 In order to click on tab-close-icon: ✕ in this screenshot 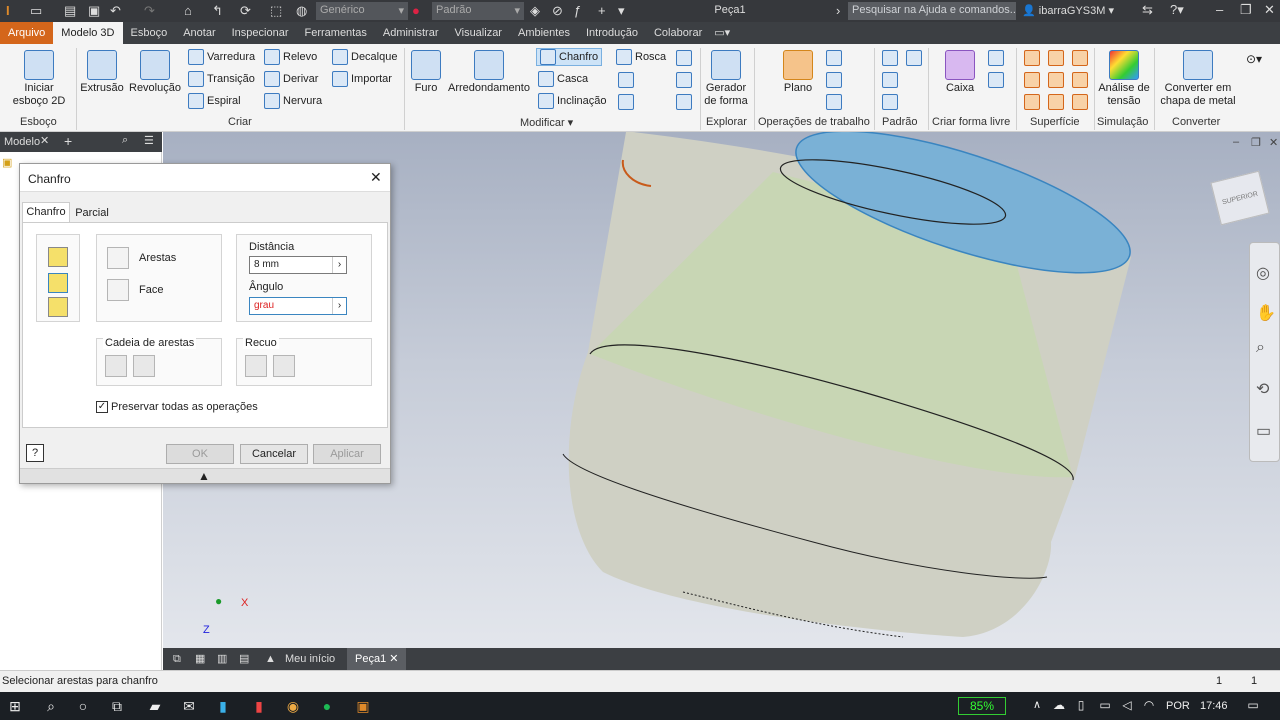, I will do `click(393, 659)`.